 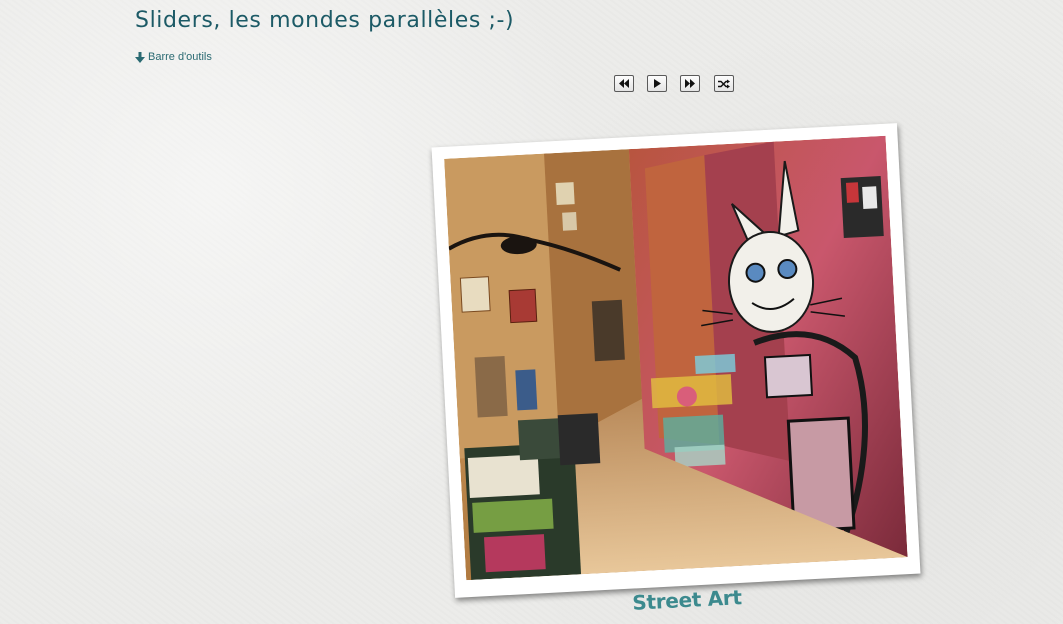 I want to click on previous-button, so click(x=624, y=83).